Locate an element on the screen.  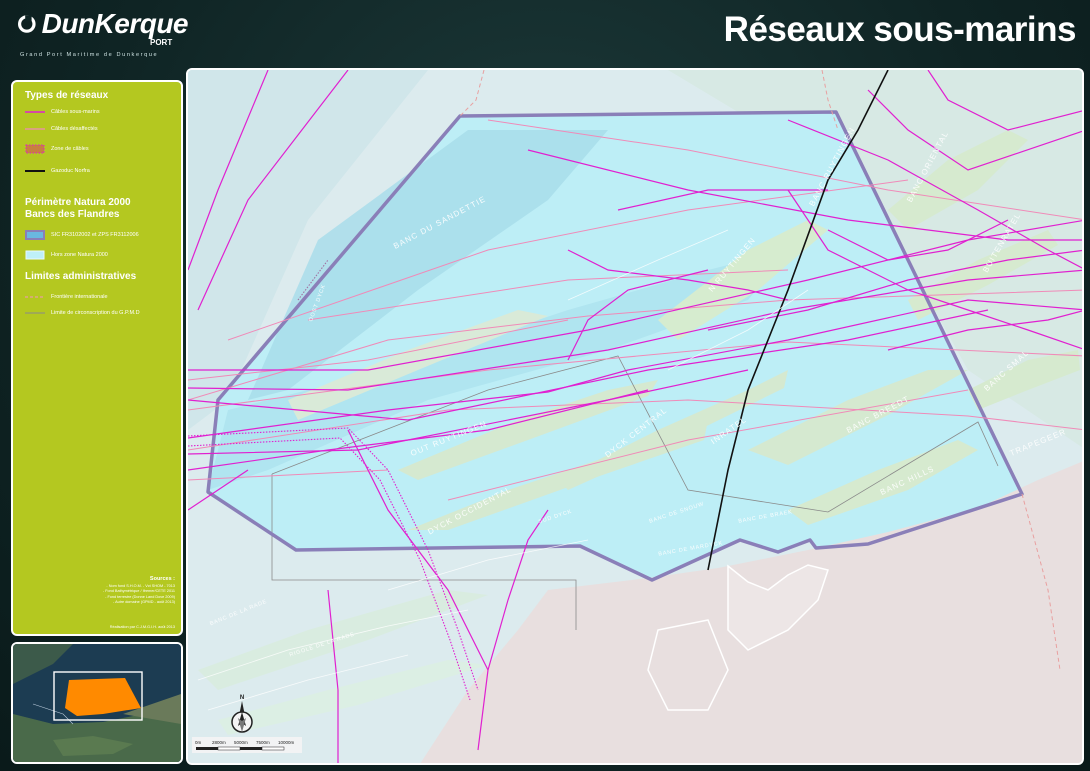
legend-section-admin: Limites administratives is located at coordinates (81, 276).